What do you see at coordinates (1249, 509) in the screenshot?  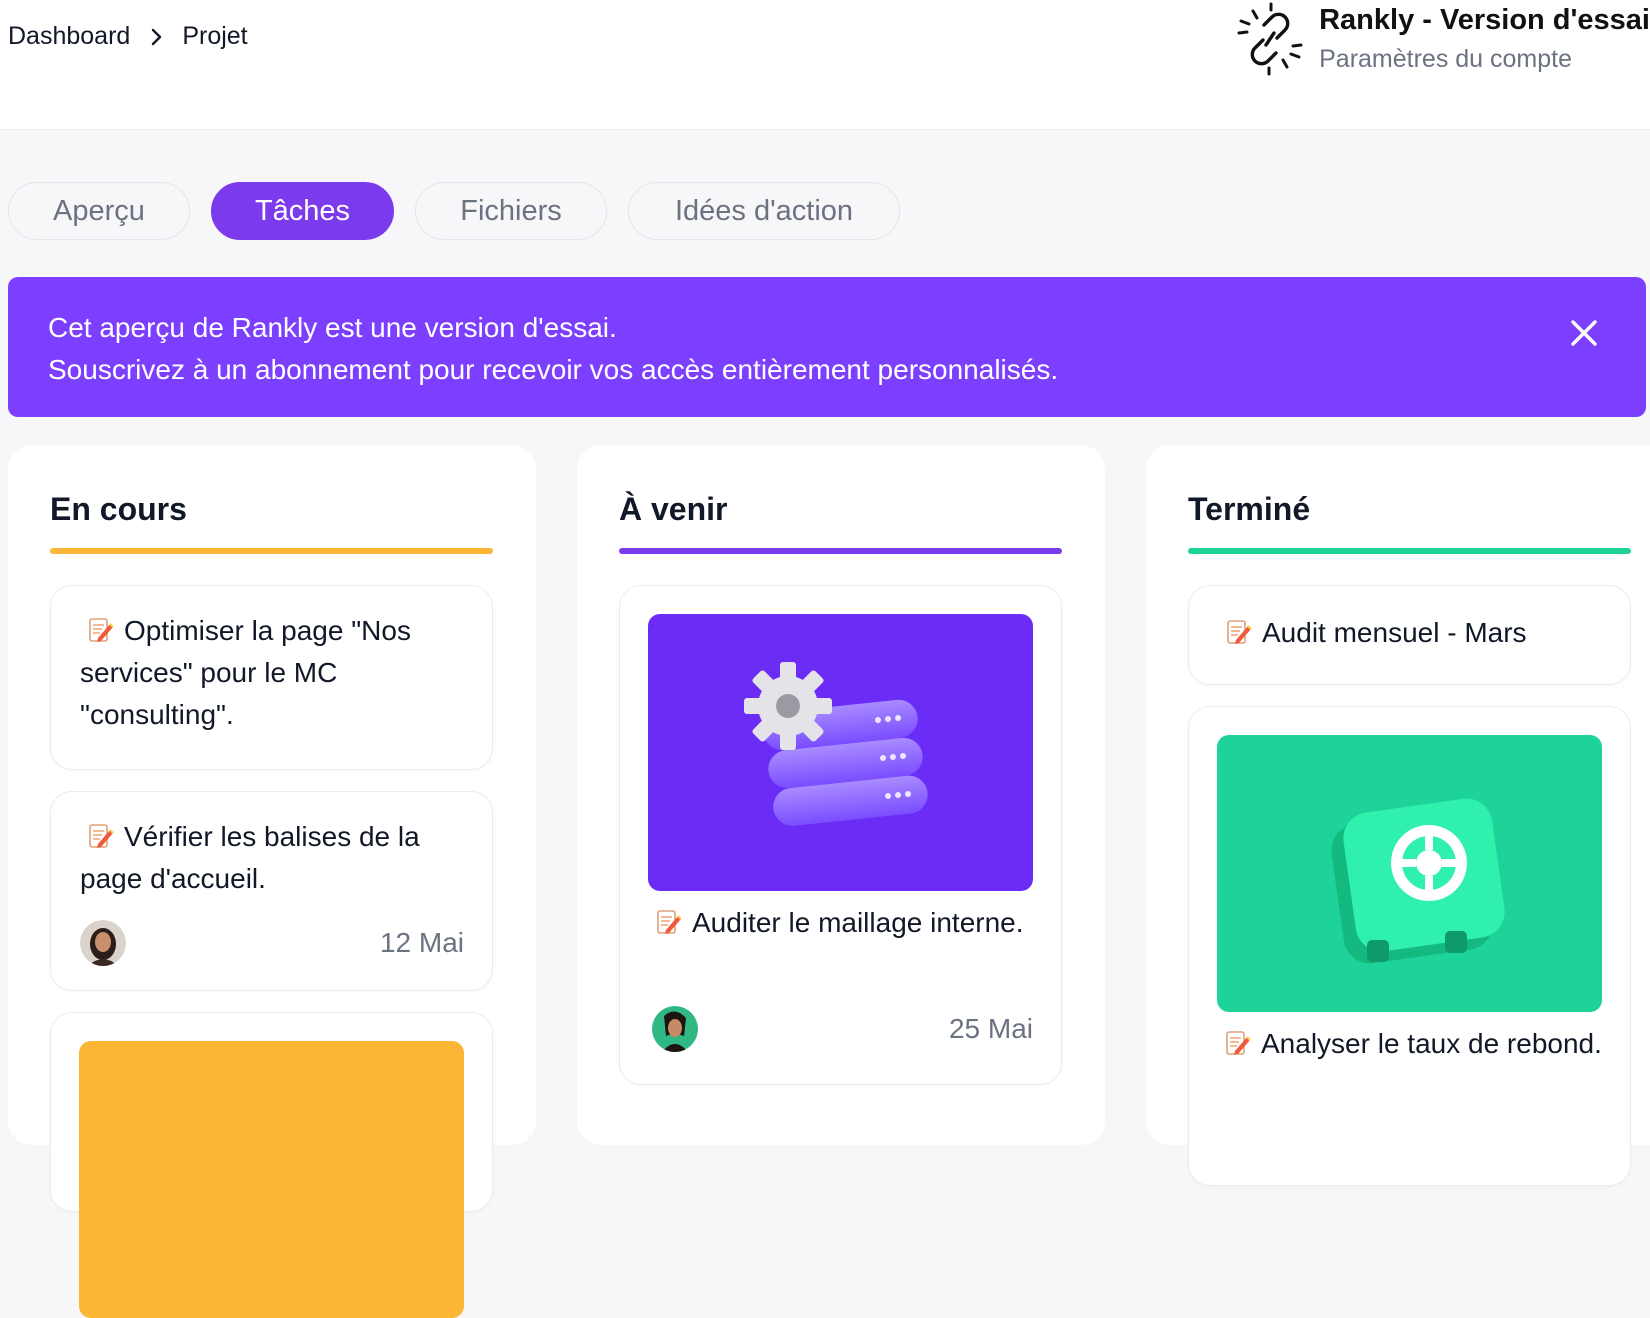 I see `column-title: Terminé` at bounding box center [1249, 509].